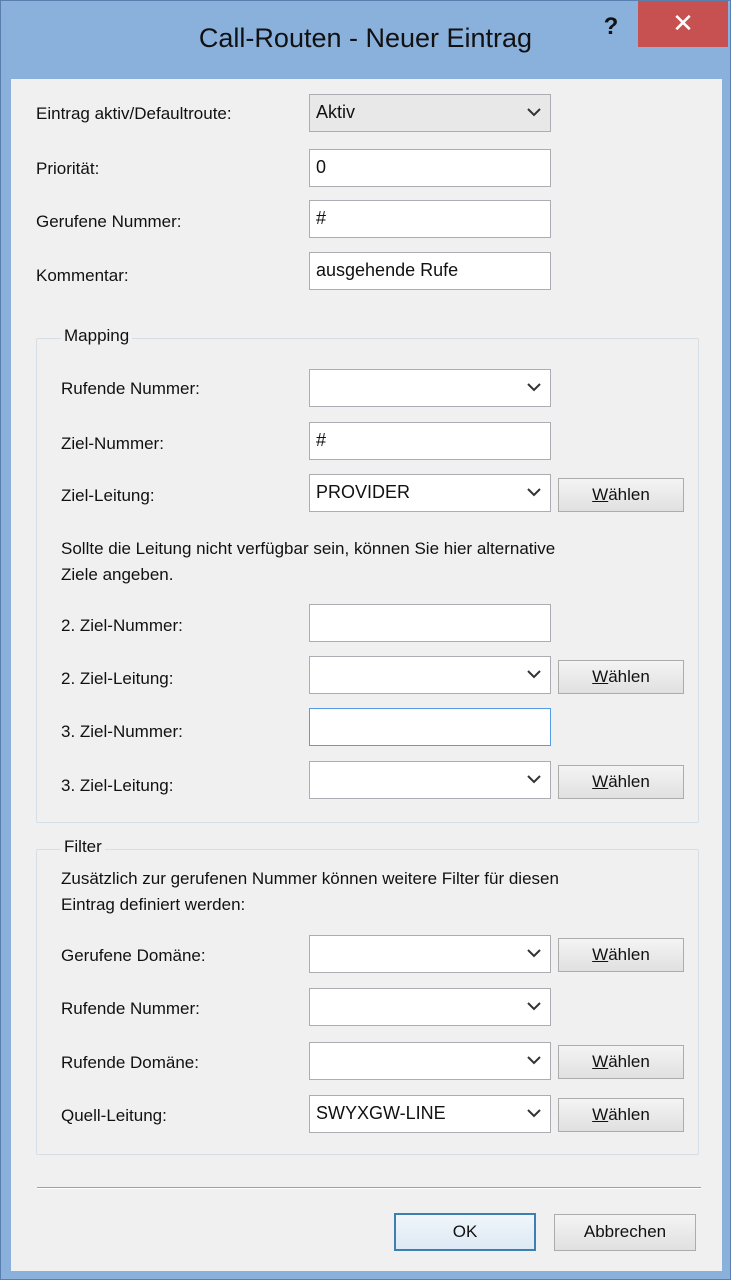  I want to click on target3-line-choose-button: Wählen, so click(621, 782).